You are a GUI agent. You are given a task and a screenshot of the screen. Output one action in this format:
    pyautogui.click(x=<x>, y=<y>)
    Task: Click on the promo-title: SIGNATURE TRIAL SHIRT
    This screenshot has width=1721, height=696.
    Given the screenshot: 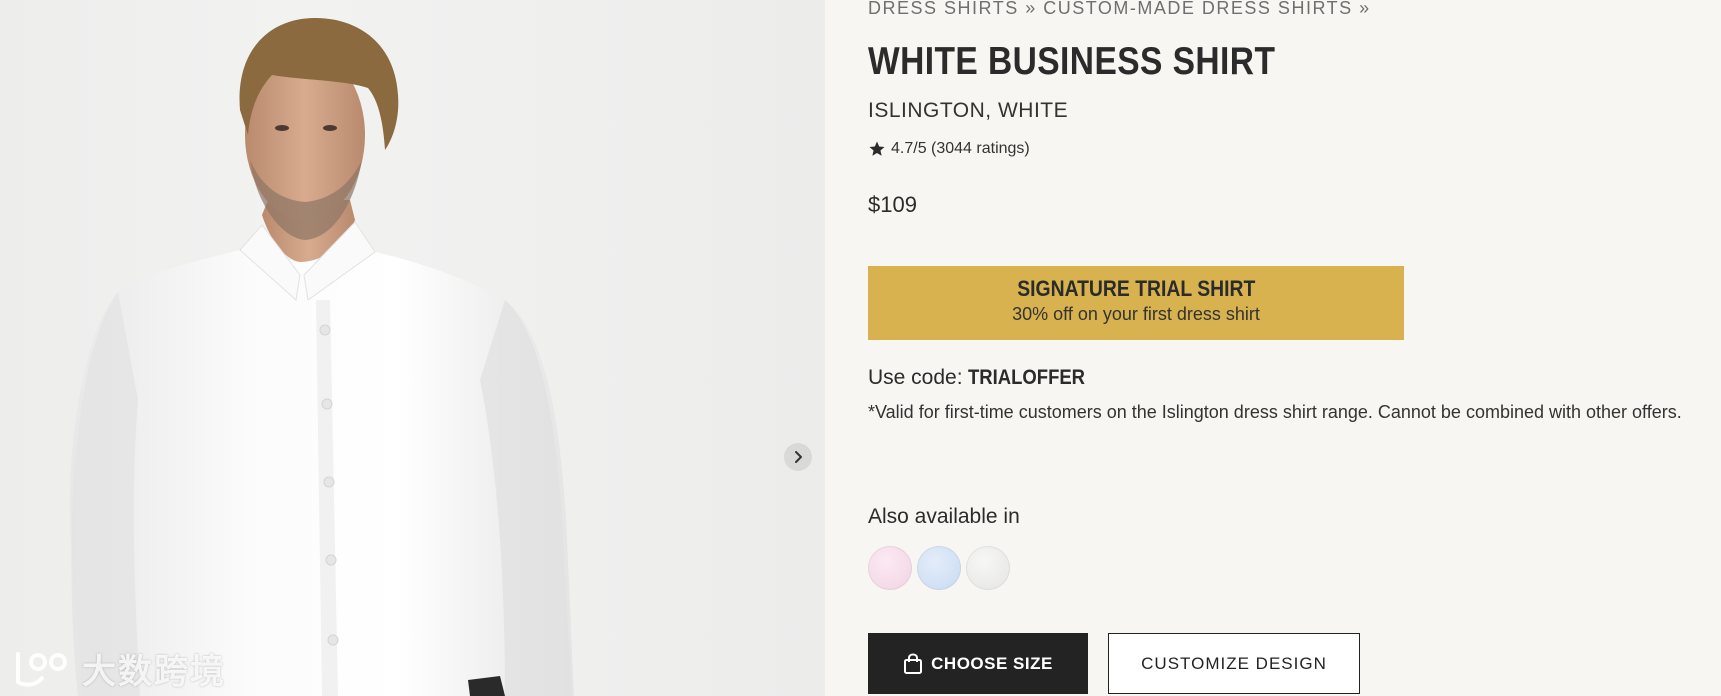 What is the action you would take?
    pyautogui.click(x=1136, y=288)
    